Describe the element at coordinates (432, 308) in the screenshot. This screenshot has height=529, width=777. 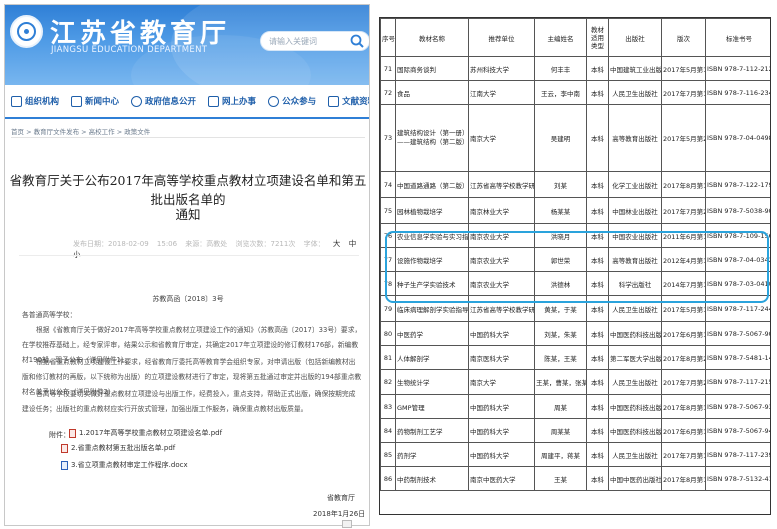
I see `table-cell: 临床病理解剖学实验指导` at that location.